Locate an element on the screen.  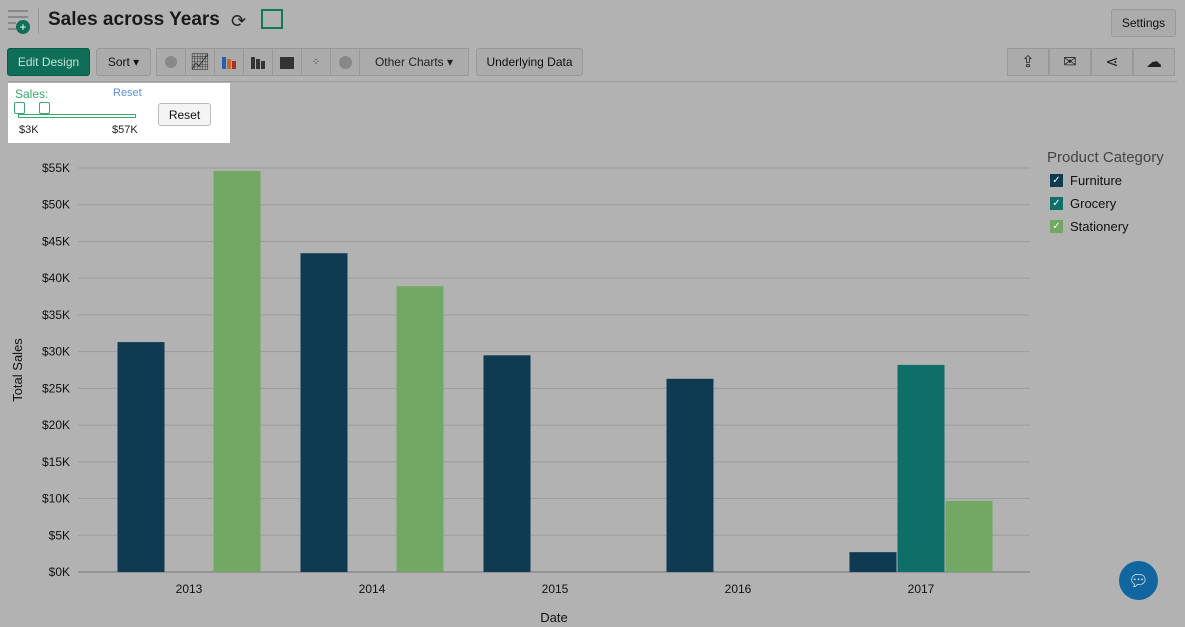
settings-button: Settings is located at coordinates (1143, 23).